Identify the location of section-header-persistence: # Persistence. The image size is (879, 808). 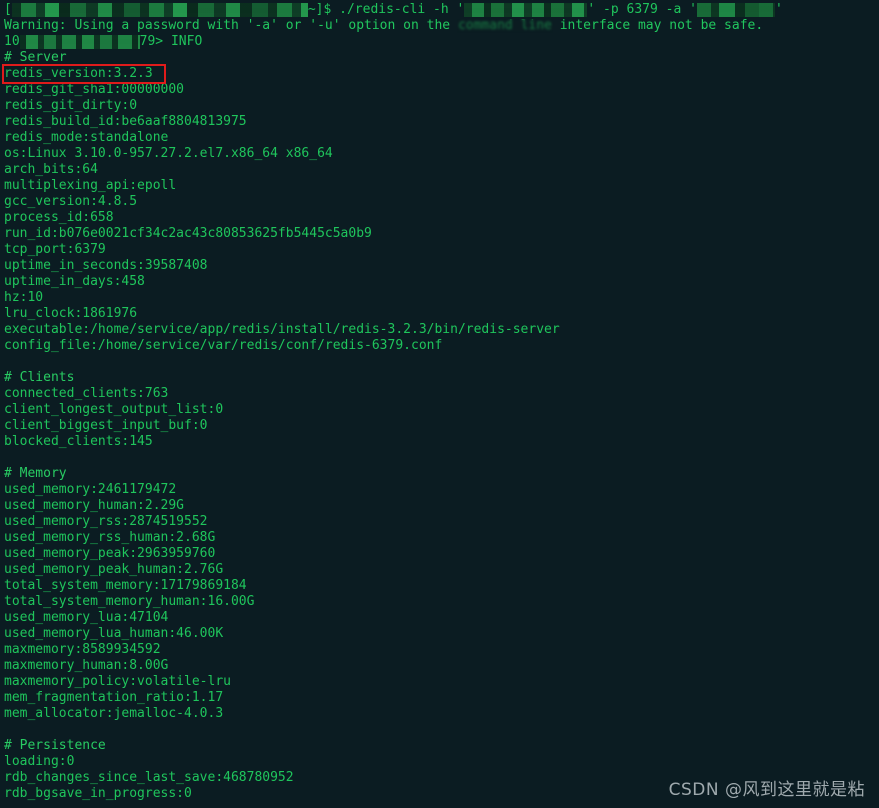
(55, 745).